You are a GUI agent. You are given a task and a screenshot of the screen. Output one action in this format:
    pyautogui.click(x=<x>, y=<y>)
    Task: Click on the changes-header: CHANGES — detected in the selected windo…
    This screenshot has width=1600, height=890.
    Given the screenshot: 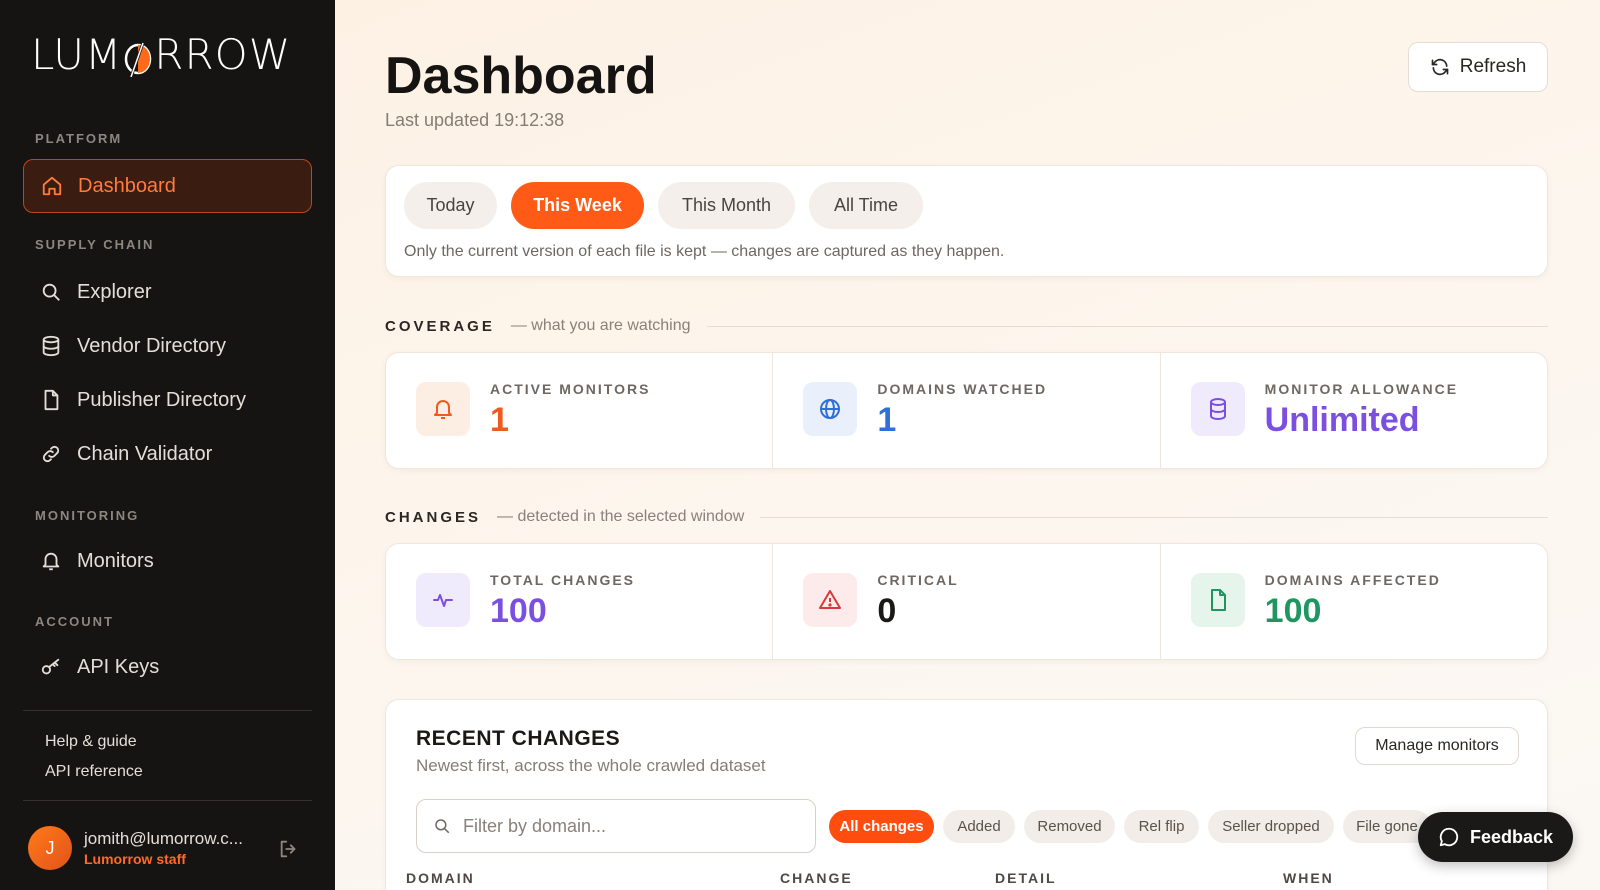 What is the action you would take?
    pyautogui.click(x=966, y=517)
    